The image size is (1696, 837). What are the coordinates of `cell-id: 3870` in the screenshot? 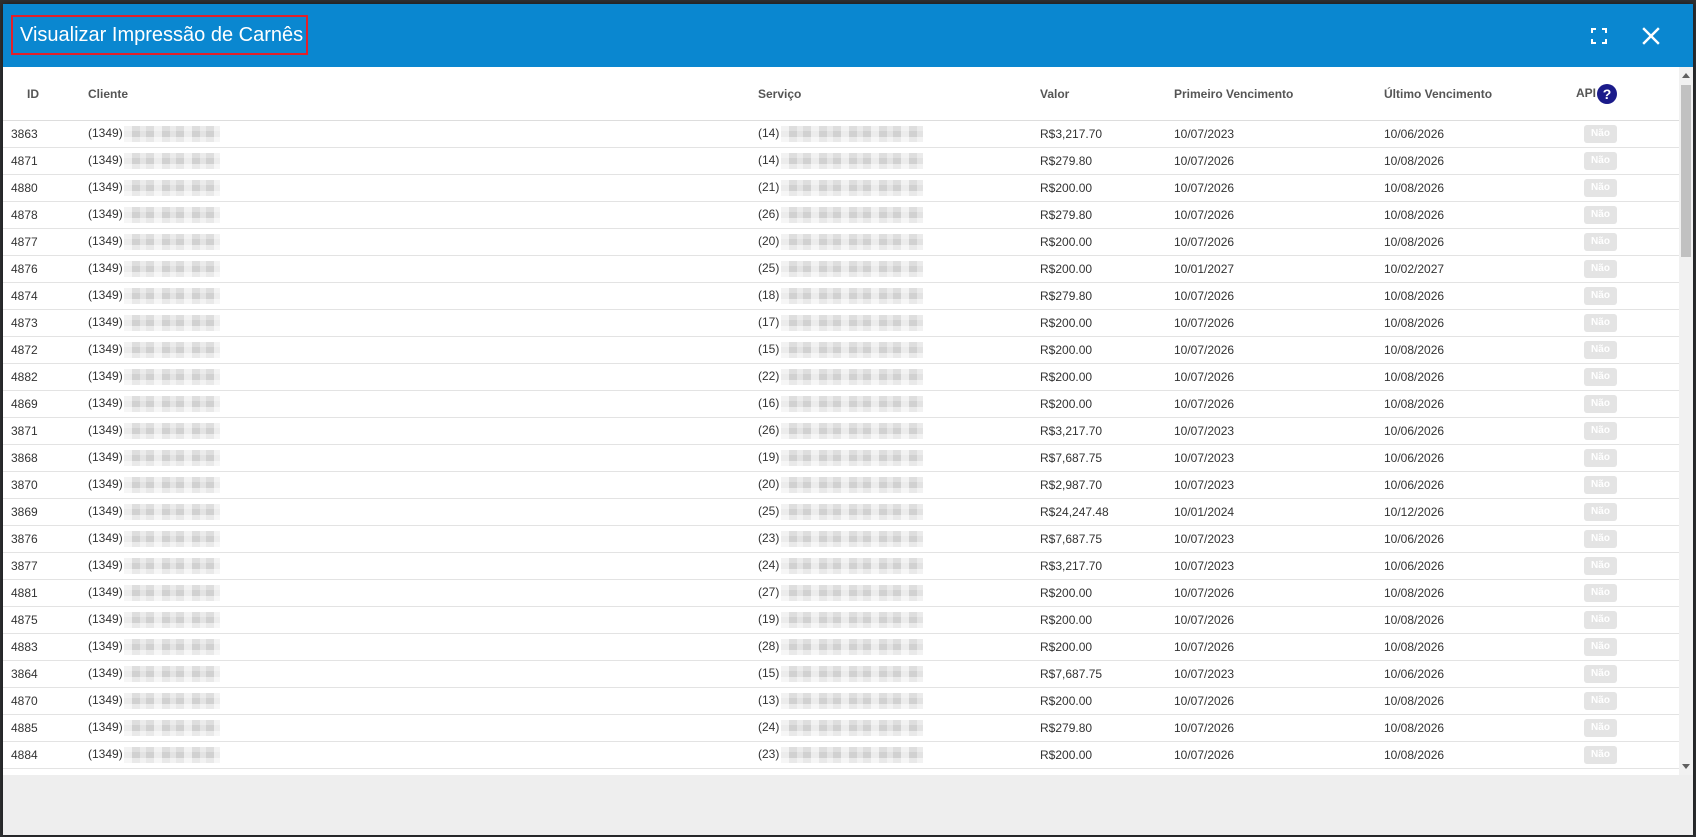 It's located at (45, 485).